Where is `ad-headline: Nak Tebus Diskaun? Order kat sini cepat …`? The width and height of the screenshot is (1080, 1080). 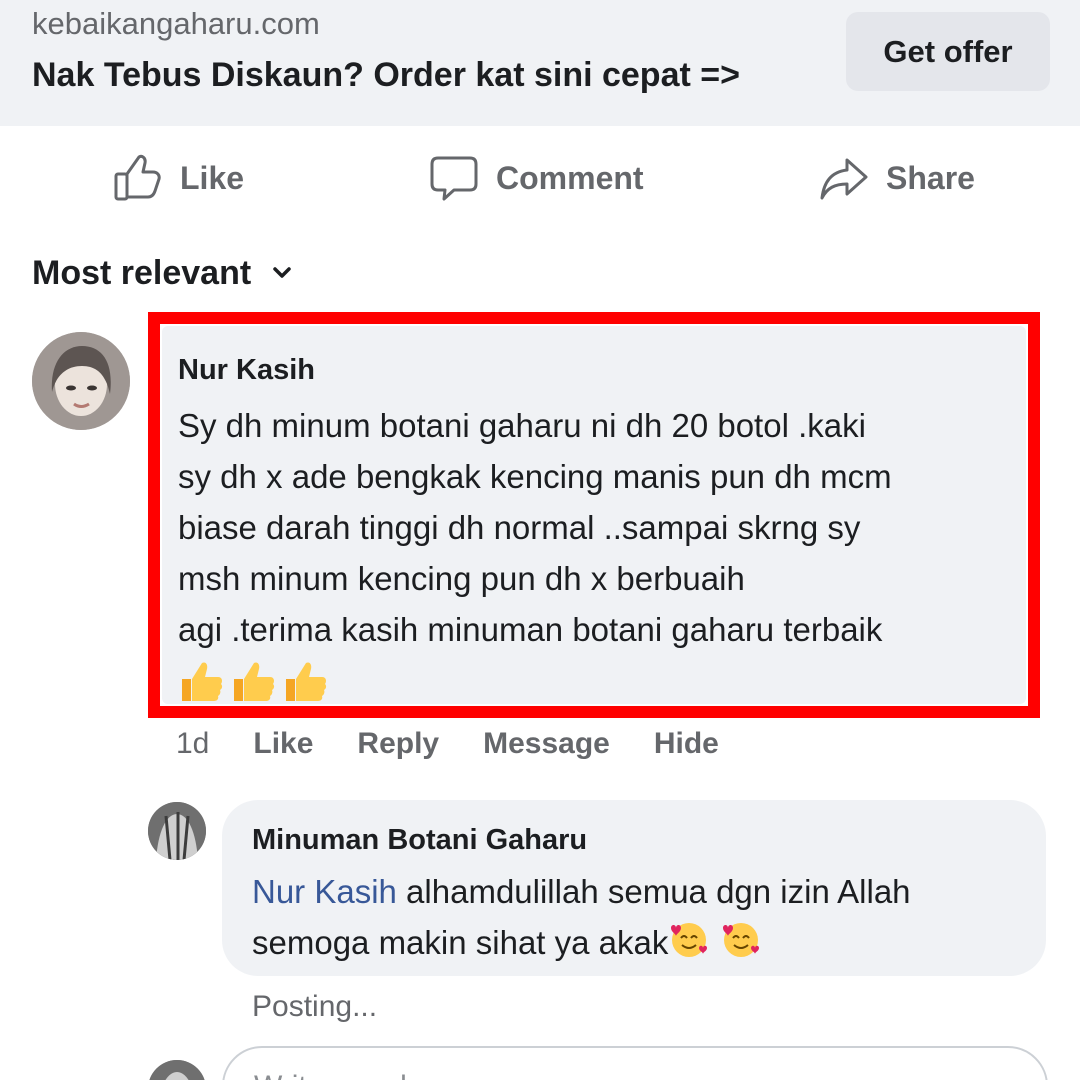 ad-headline: Nak Tebus Diskaun? Order kat sini cepat … is located at coordinates (386, 75).